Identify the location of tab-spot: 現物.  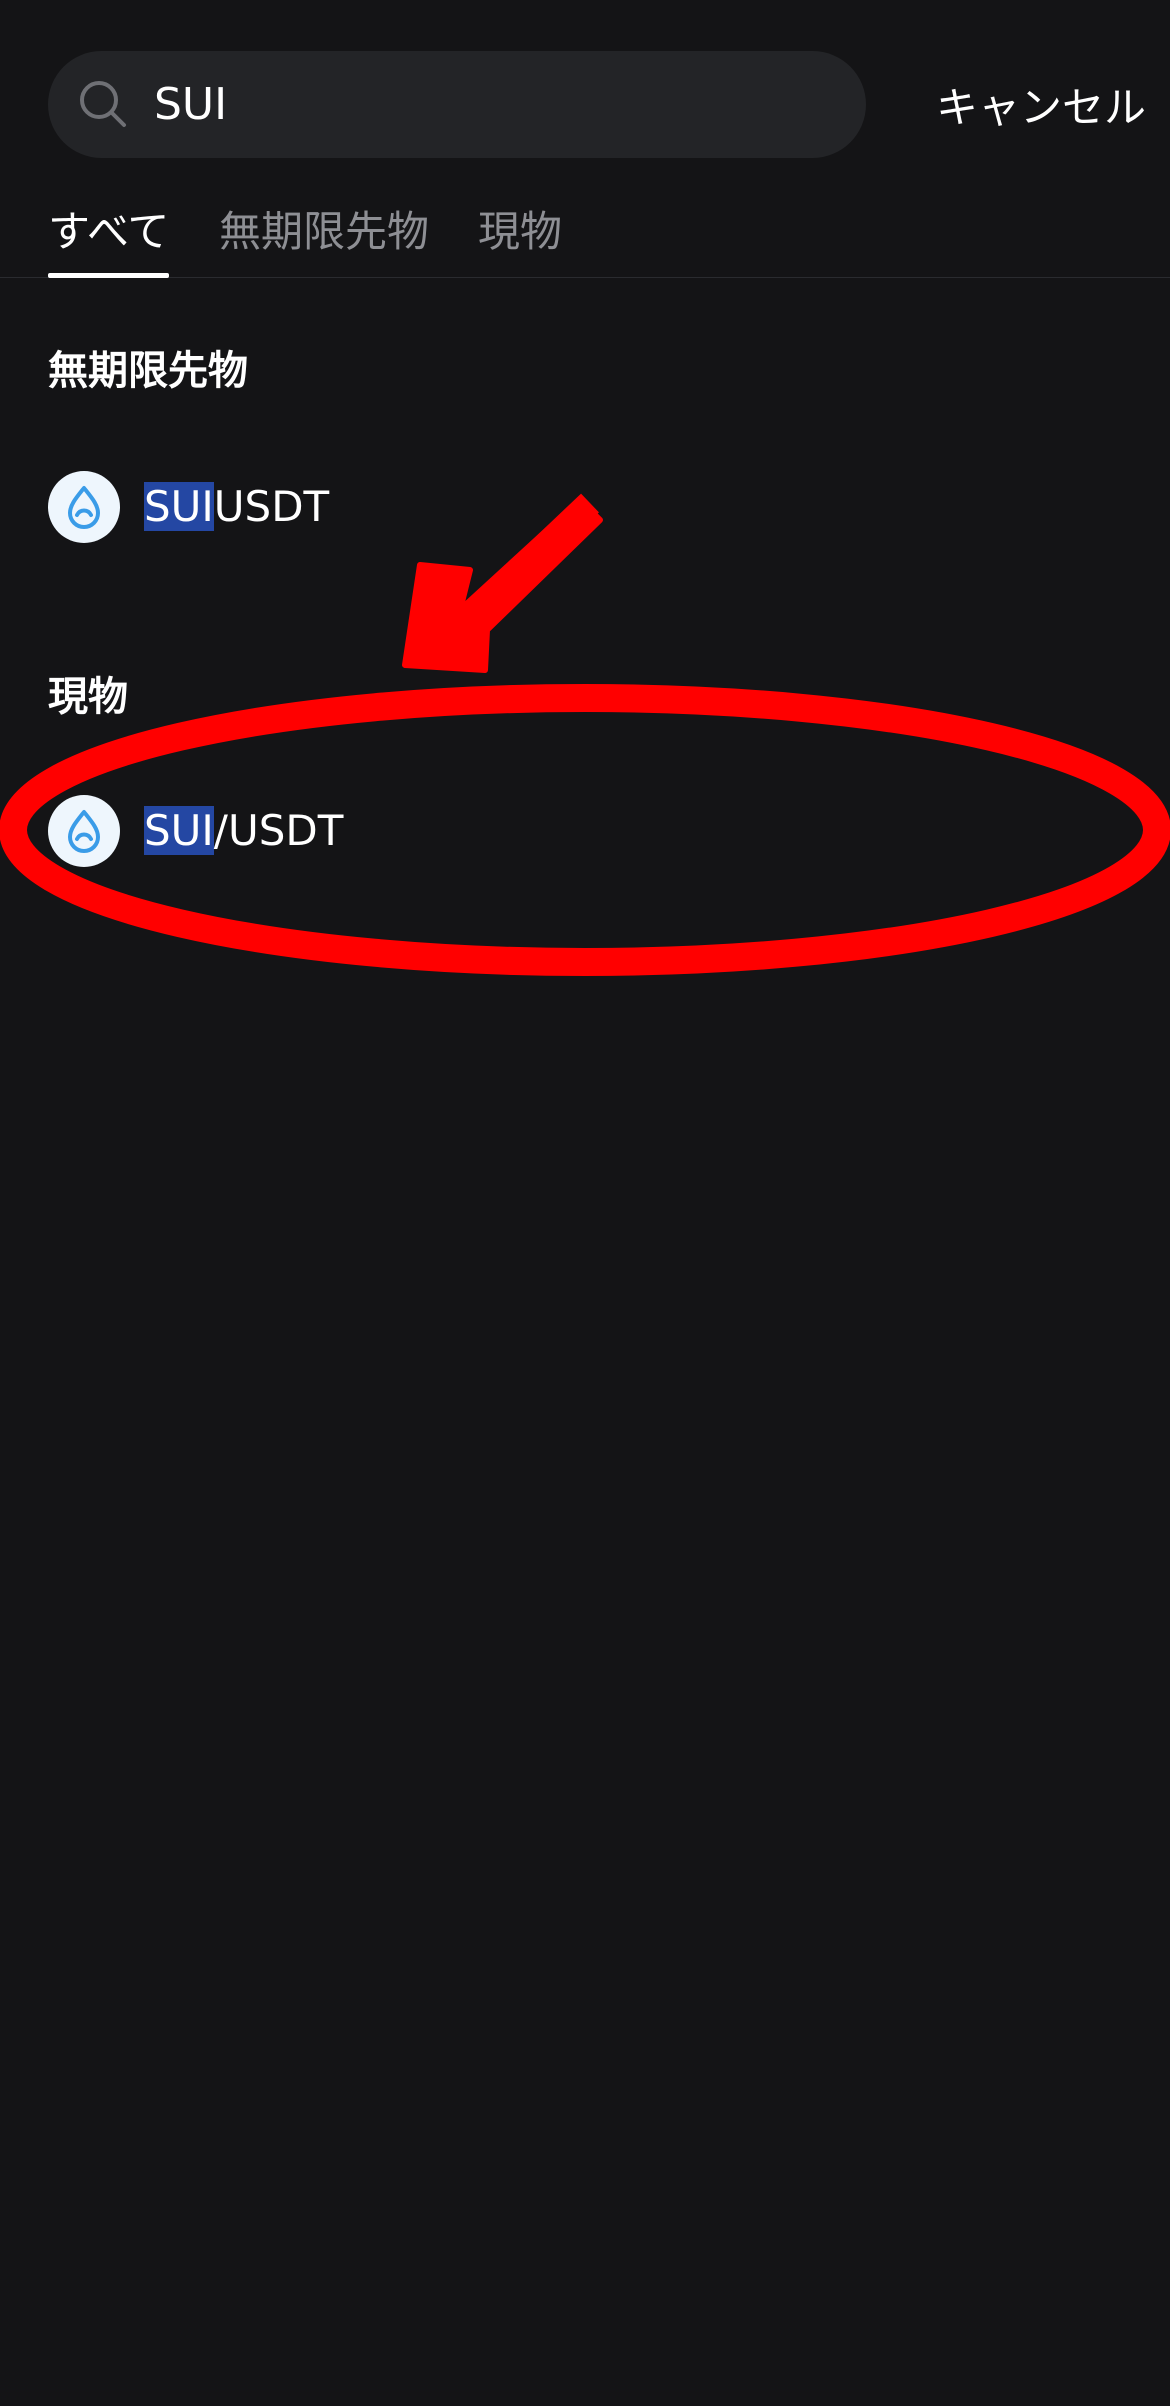
(520, 238).